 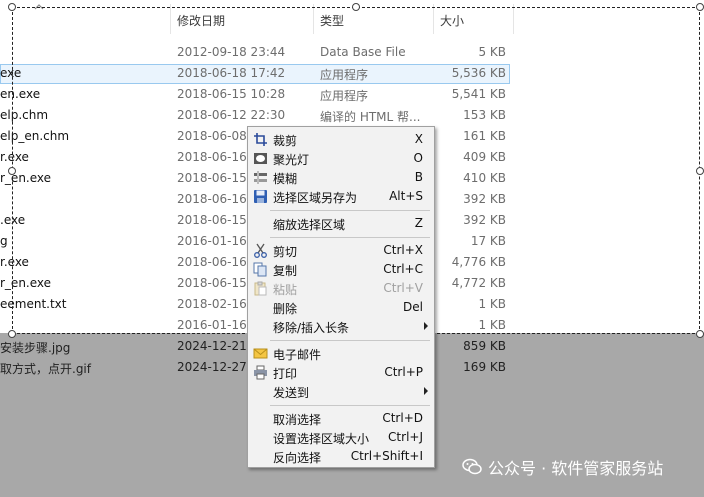 What do you see at coordinates (341, 139) in the screenshot?
I see `menu-item-crop: 裁剪 X` at bounding box center [341, 139].